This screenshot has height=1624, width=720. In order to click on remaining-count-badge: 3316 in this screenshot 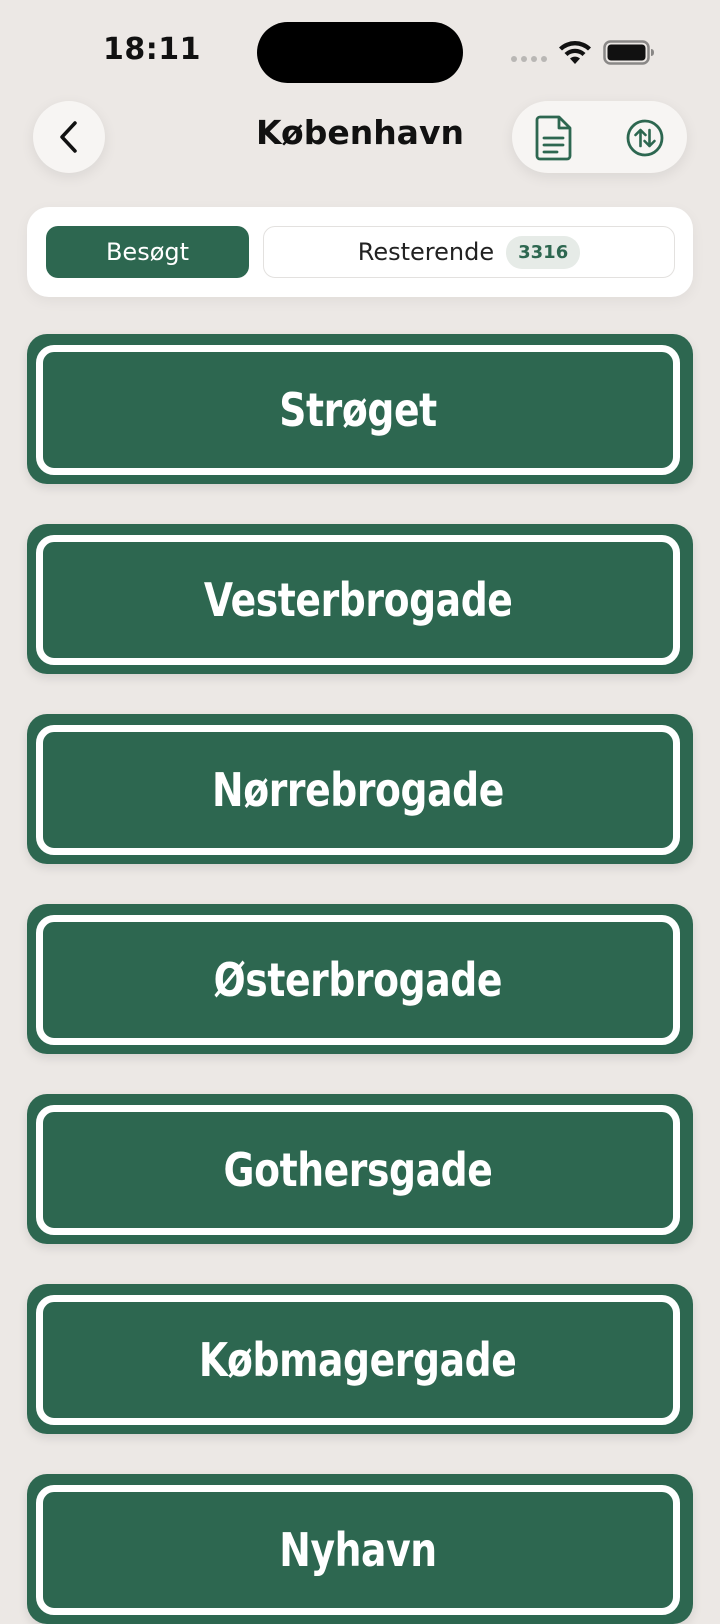, I will do `click(543, 252)`.